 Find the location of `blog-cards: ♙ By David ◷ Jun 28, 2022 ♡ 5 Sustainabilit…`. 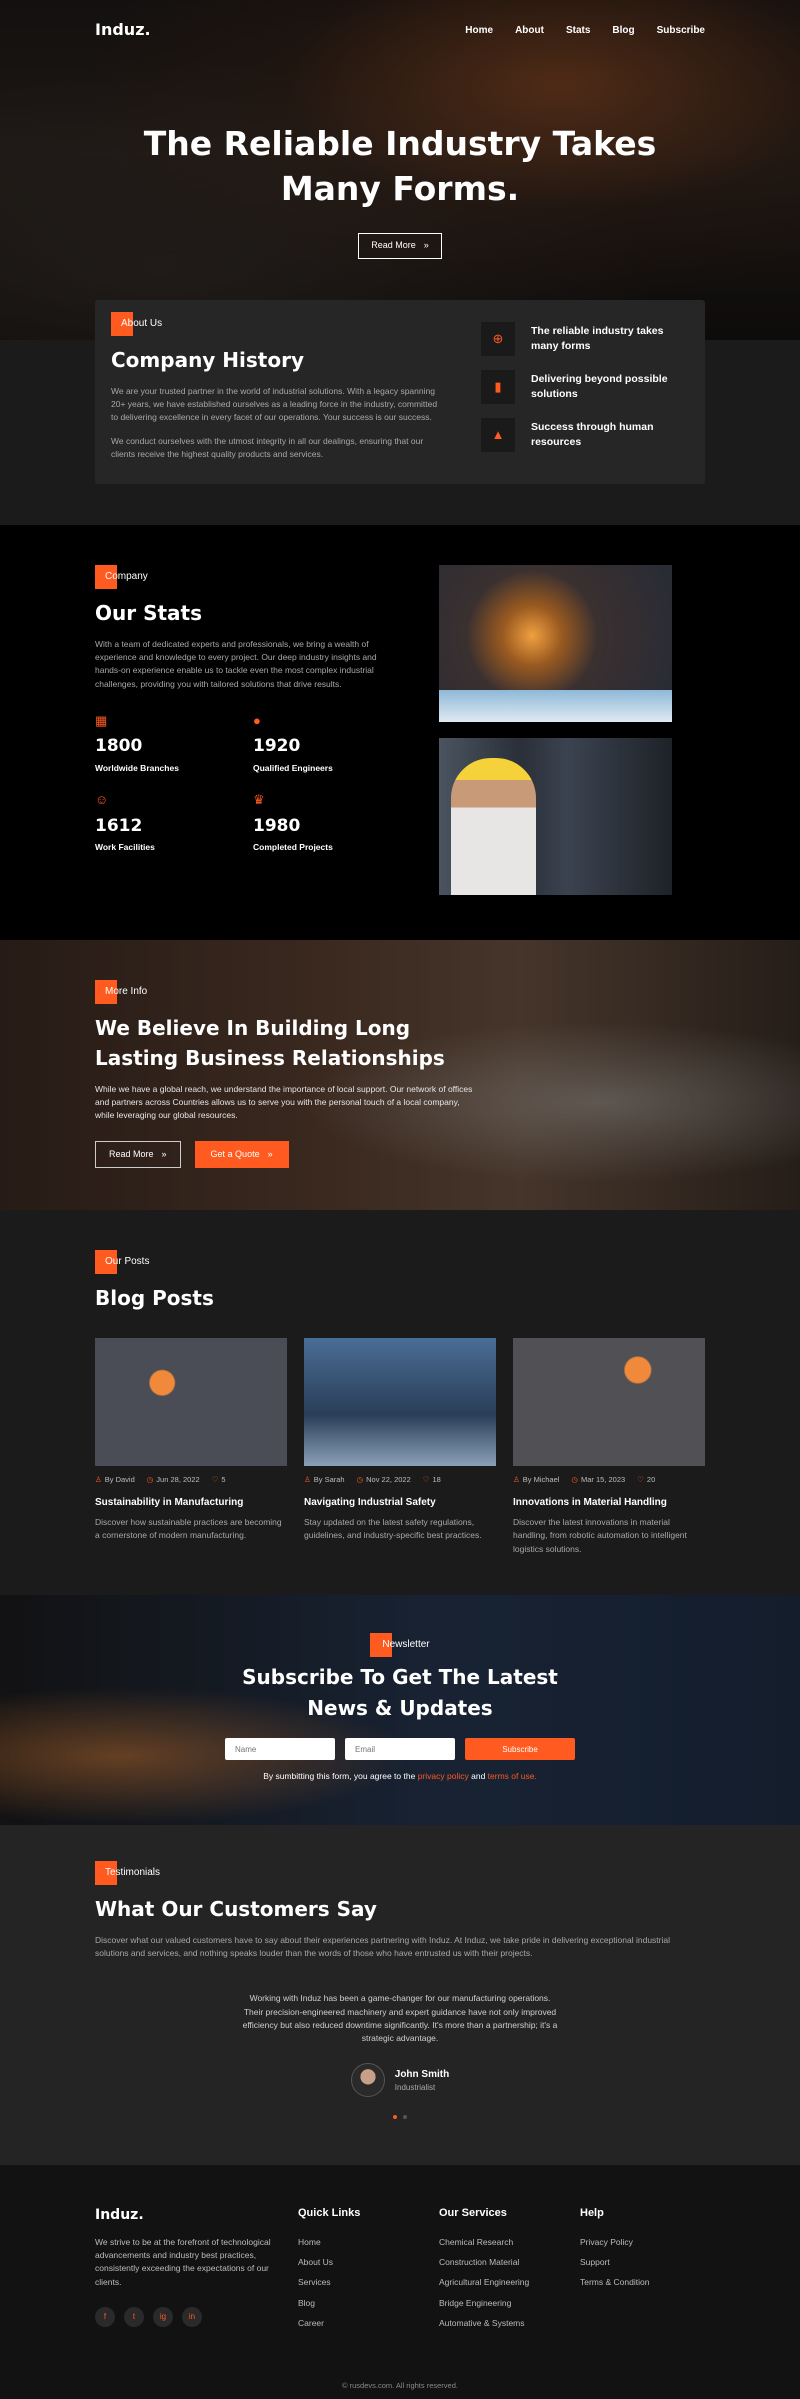

blog-cards: ♙ By David ◷ Jun 28, 2022 ♡ 5 Sustainabilit… is located at coordinates (400, 1447).